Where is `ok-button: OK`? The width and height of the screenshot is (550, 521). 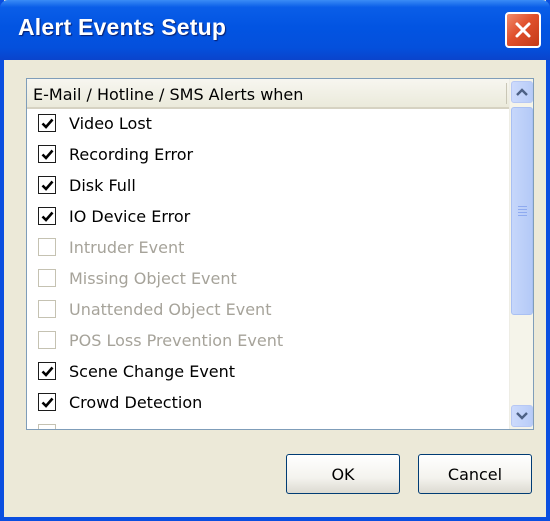 ok-button: OK is located at coordinates (343, 474).